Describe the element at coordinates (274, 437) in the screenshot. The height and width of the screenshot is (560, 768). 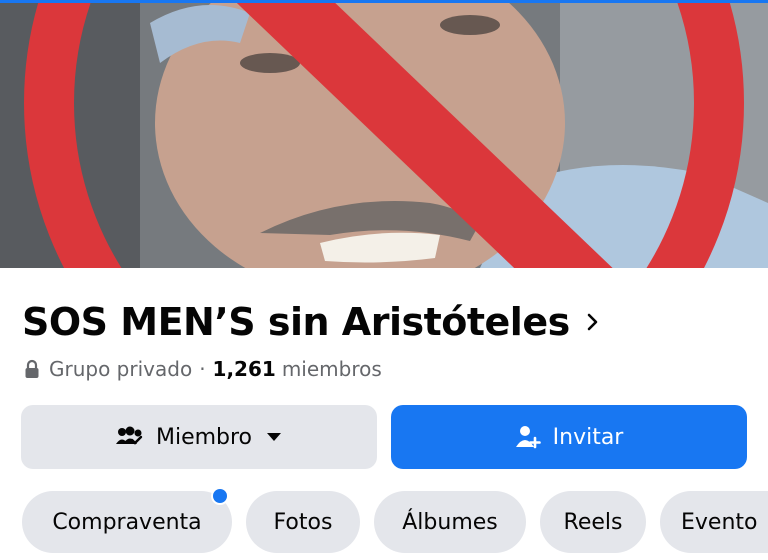
I see `caret-down-icon` at that location.